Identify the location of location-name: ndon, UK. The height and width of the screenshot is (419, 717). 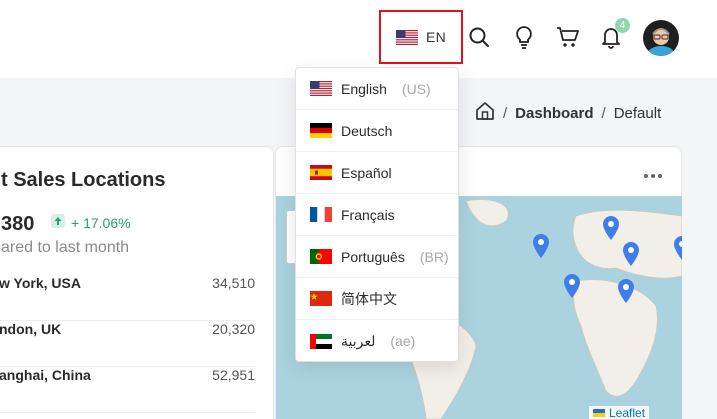
(31, 329).